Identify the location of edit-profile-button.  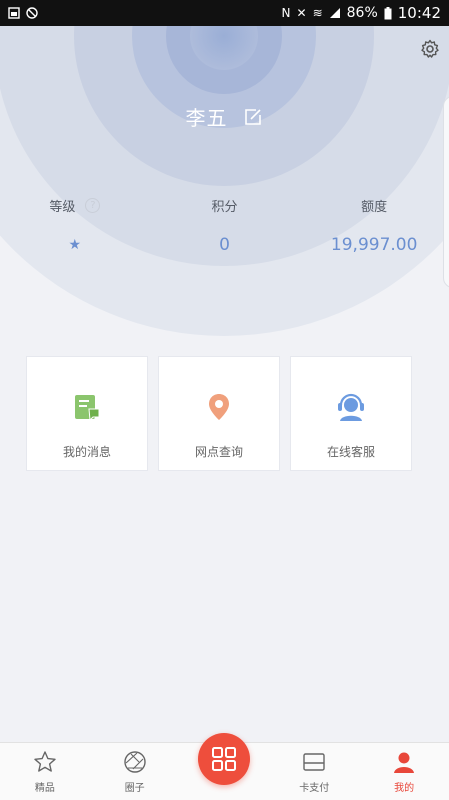
(253, 117).